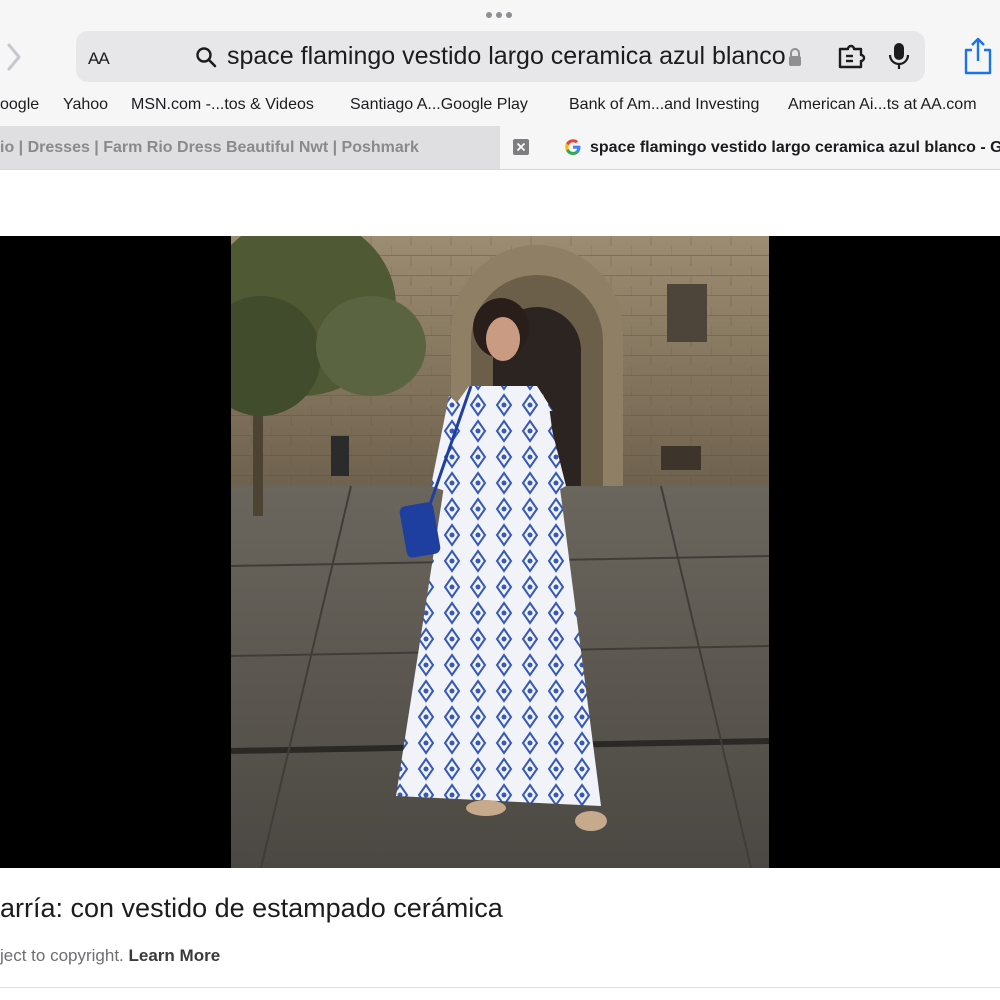  I want to click on tab-close-icon, so click(521, 147).